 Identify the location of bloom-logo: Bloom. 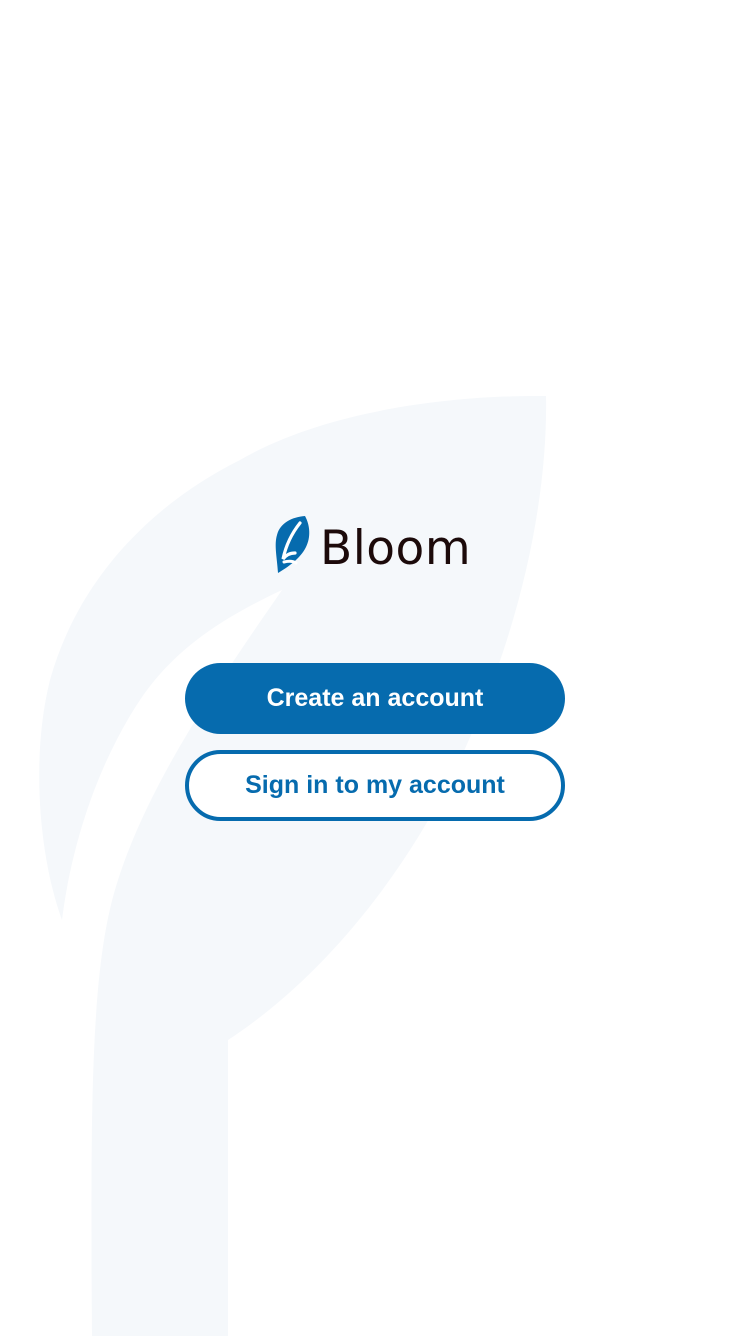
(372, 545).